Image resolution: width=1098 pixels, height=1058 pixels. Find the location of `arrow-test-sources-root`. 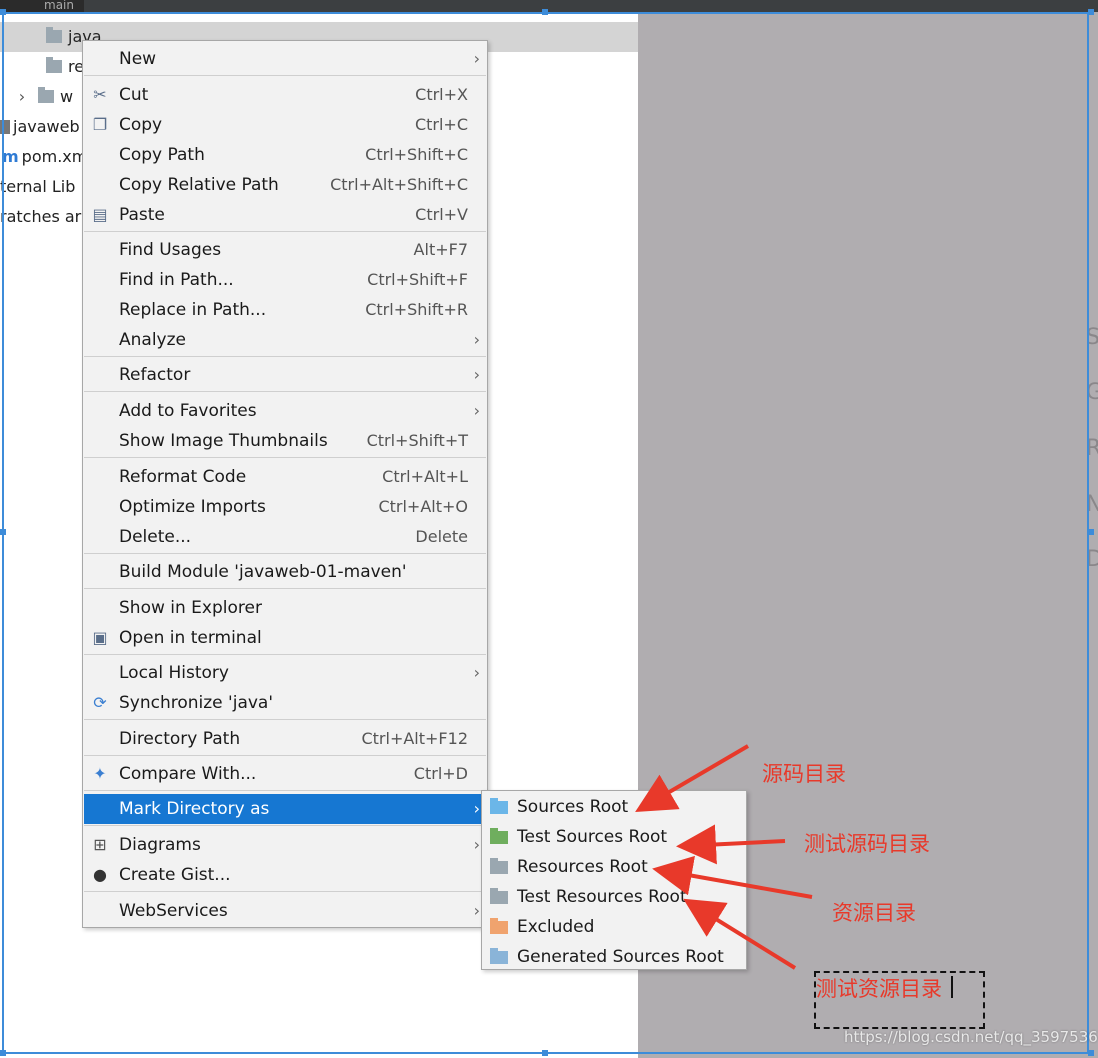

arrow-test-sources-root is located at coordinates (731, 844).